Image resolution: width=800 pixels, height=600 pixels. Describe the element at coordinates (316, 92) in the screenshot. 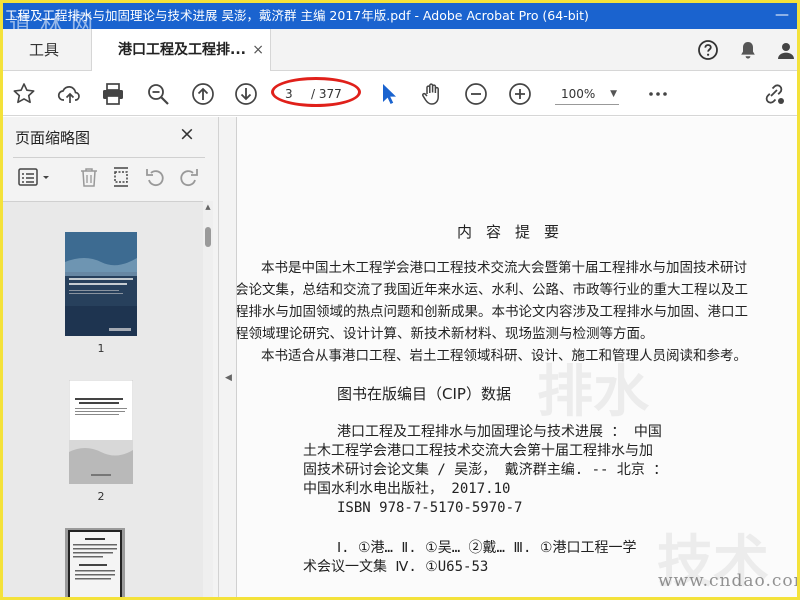

I see `red-highlight-ellipse` at that location.